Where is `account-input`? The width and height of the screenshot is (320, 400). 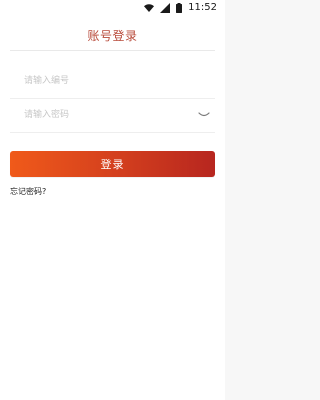
account-input is located at coordinates (112, 81).